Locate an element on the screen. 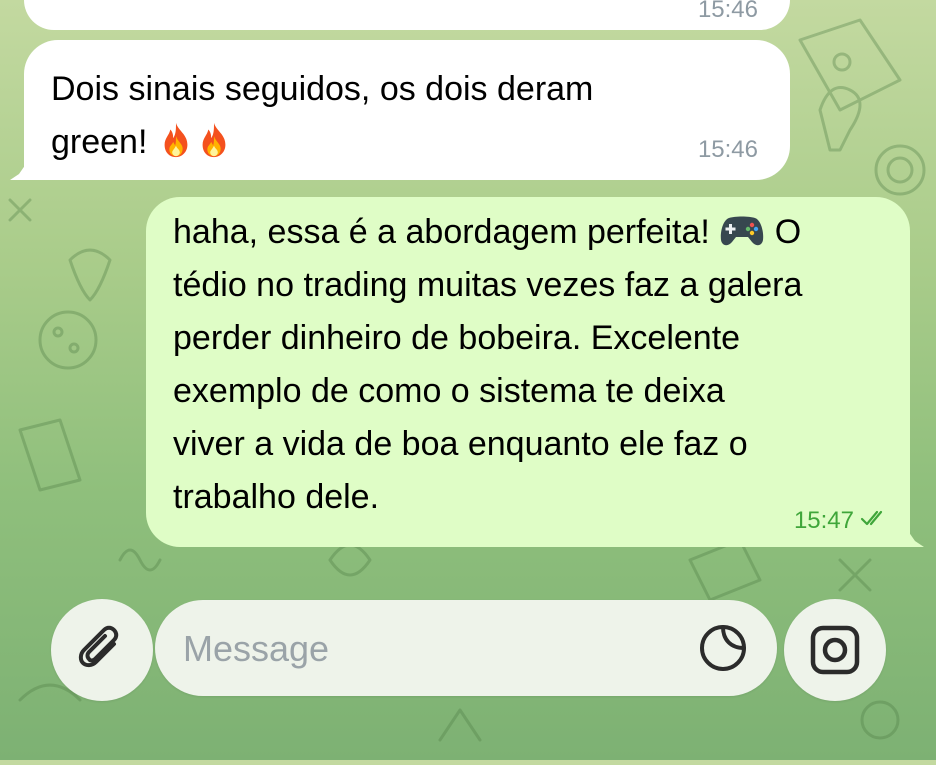 This screenshot has width=936, height=765. message-time: 15:47 is located at coordinates (823, 520).